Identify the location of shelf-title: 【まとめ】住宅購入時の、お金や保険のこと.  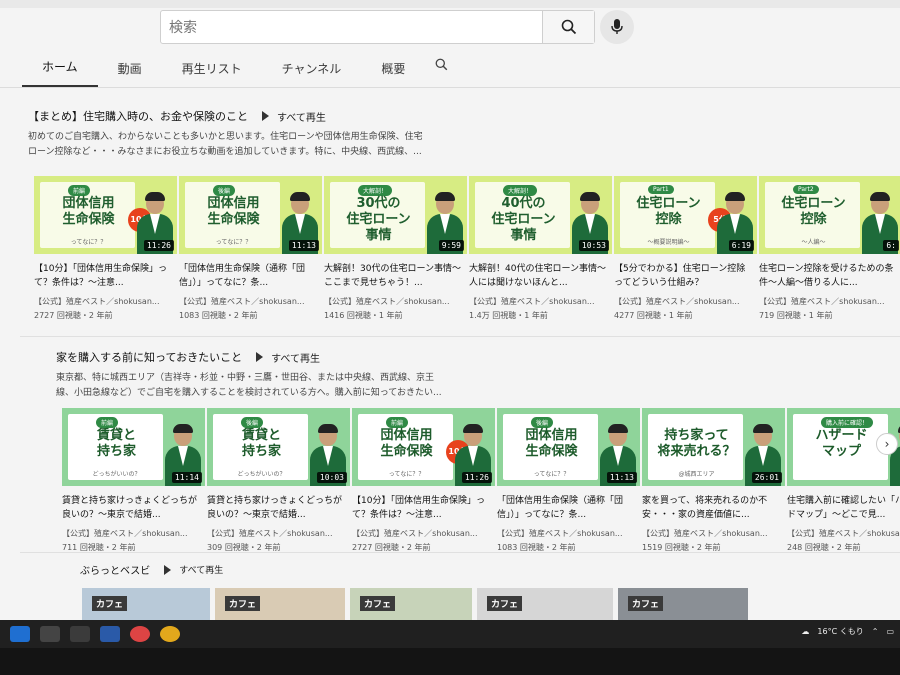
(138, 116).